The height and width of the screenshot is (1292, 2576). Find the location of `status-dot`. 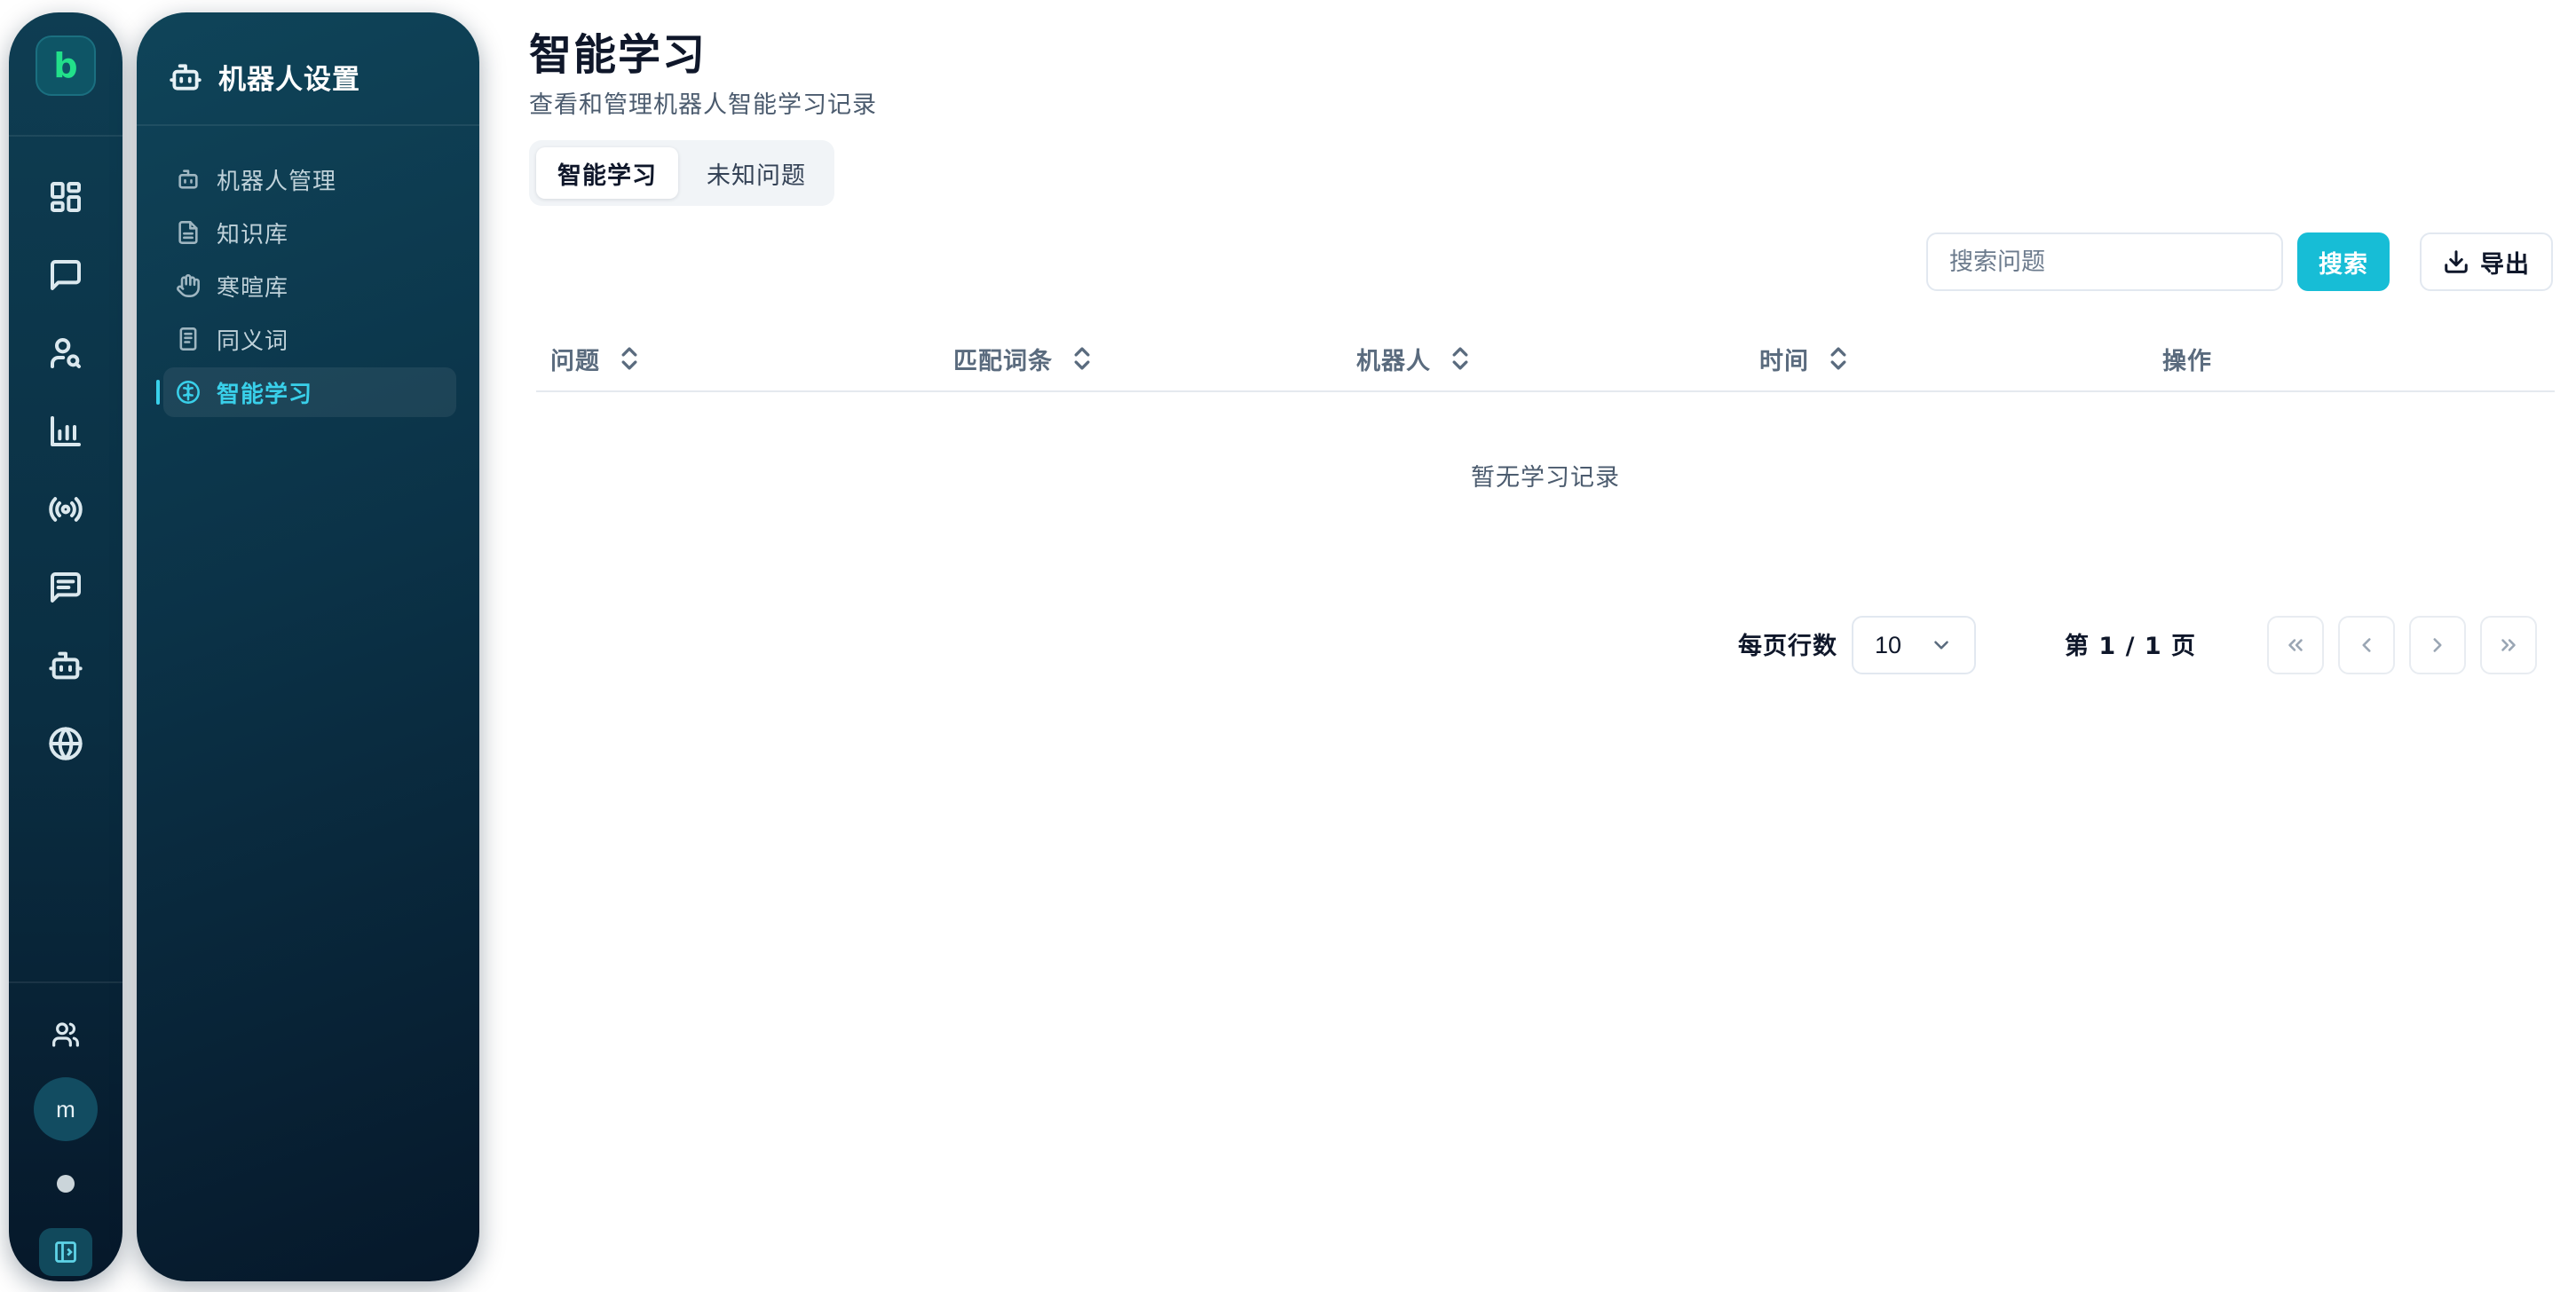

status-dot is located at coordinates (66, 1184).